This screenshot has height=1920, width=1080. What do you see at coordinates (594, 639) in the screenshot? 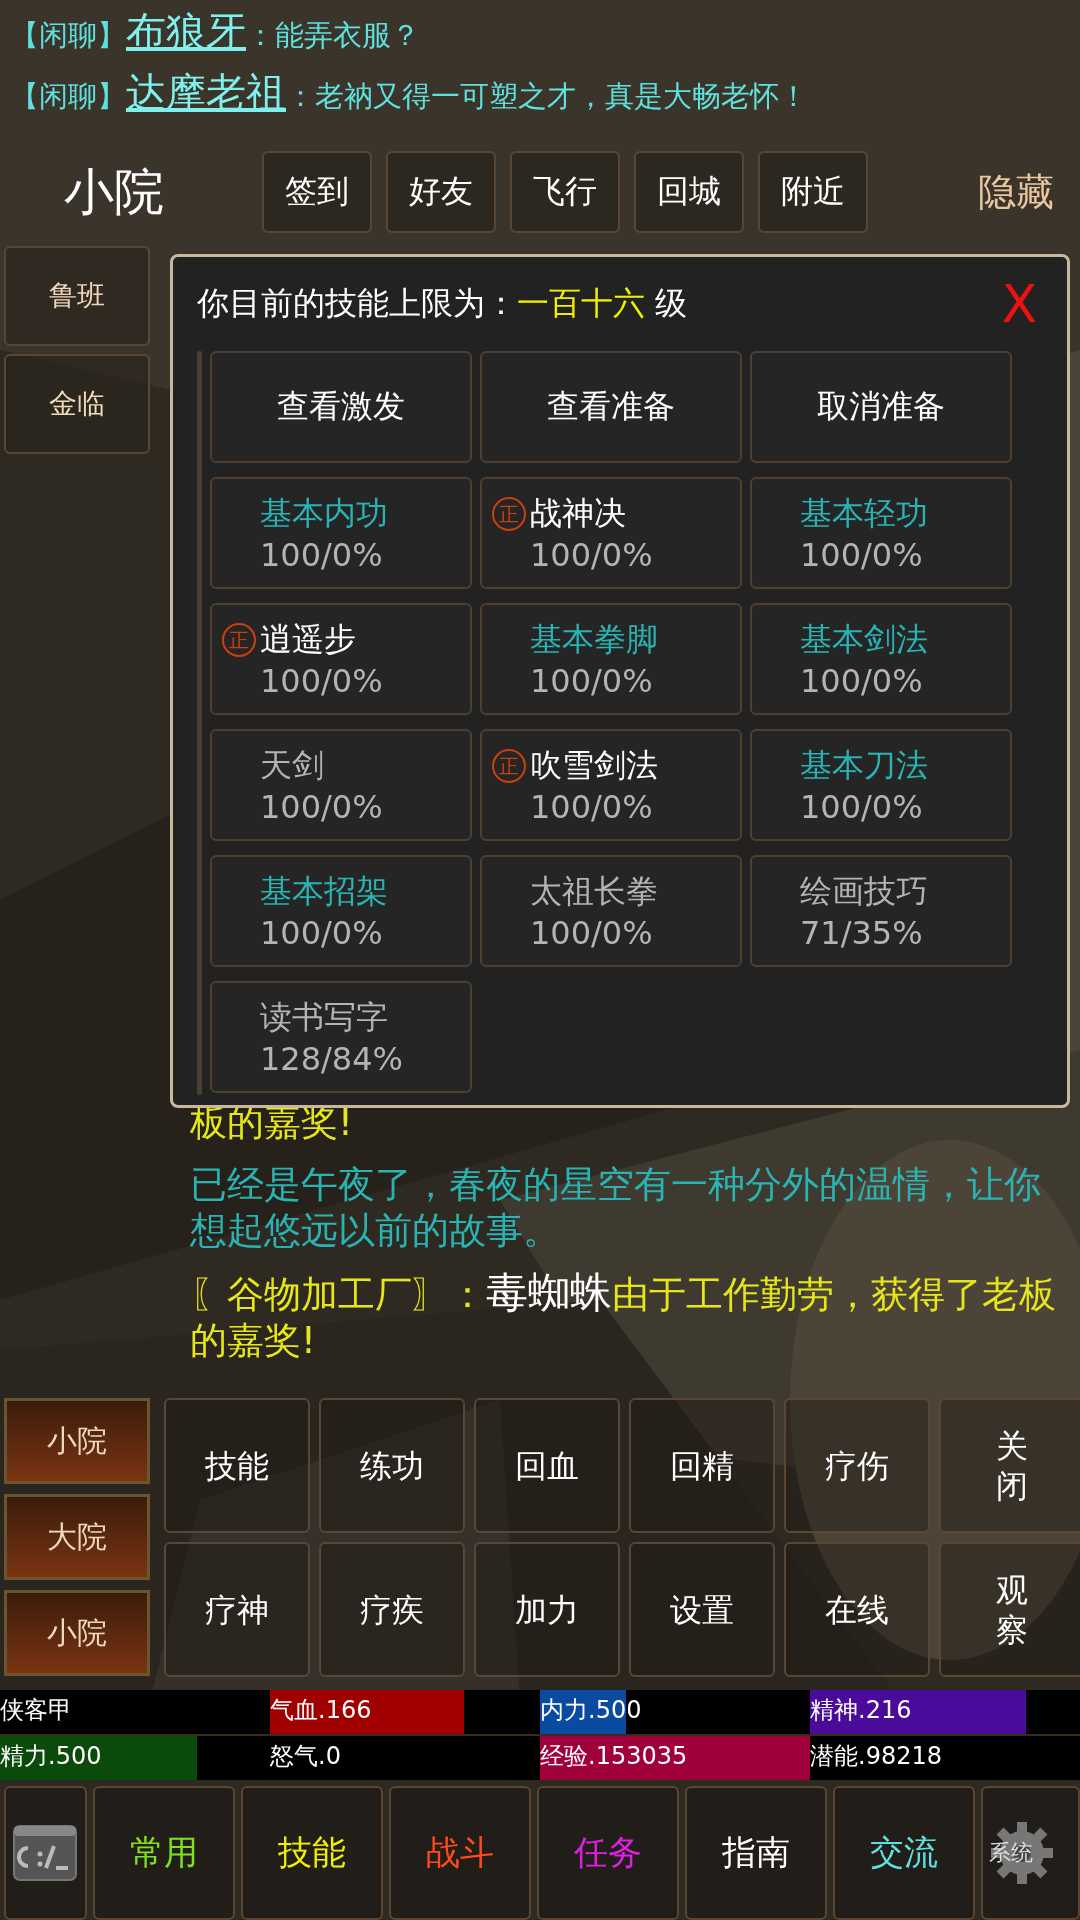
I see `skill-name: 基本拳脚` at bounding box center [594, 639].